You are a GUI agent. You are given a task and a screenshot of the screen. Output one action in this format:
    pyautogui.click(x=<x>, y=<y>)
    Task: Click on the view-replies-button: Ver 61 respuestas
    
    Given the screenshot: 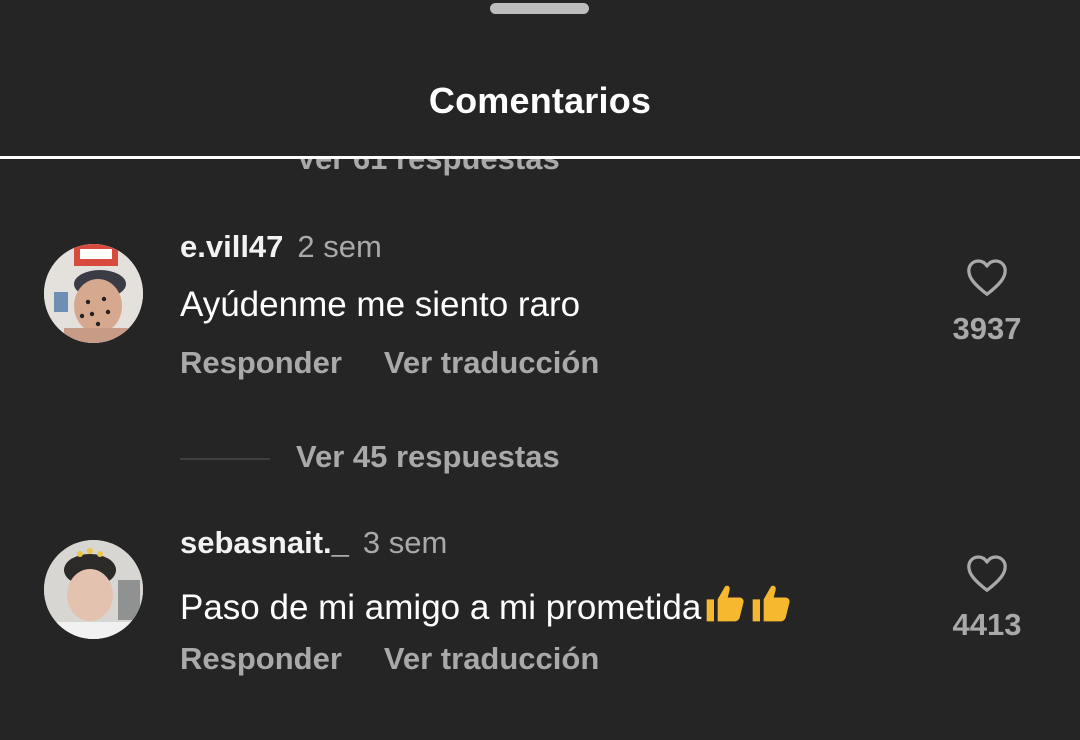 What is the action you would take?
    pyautogui.click(x=428, y=168)
    